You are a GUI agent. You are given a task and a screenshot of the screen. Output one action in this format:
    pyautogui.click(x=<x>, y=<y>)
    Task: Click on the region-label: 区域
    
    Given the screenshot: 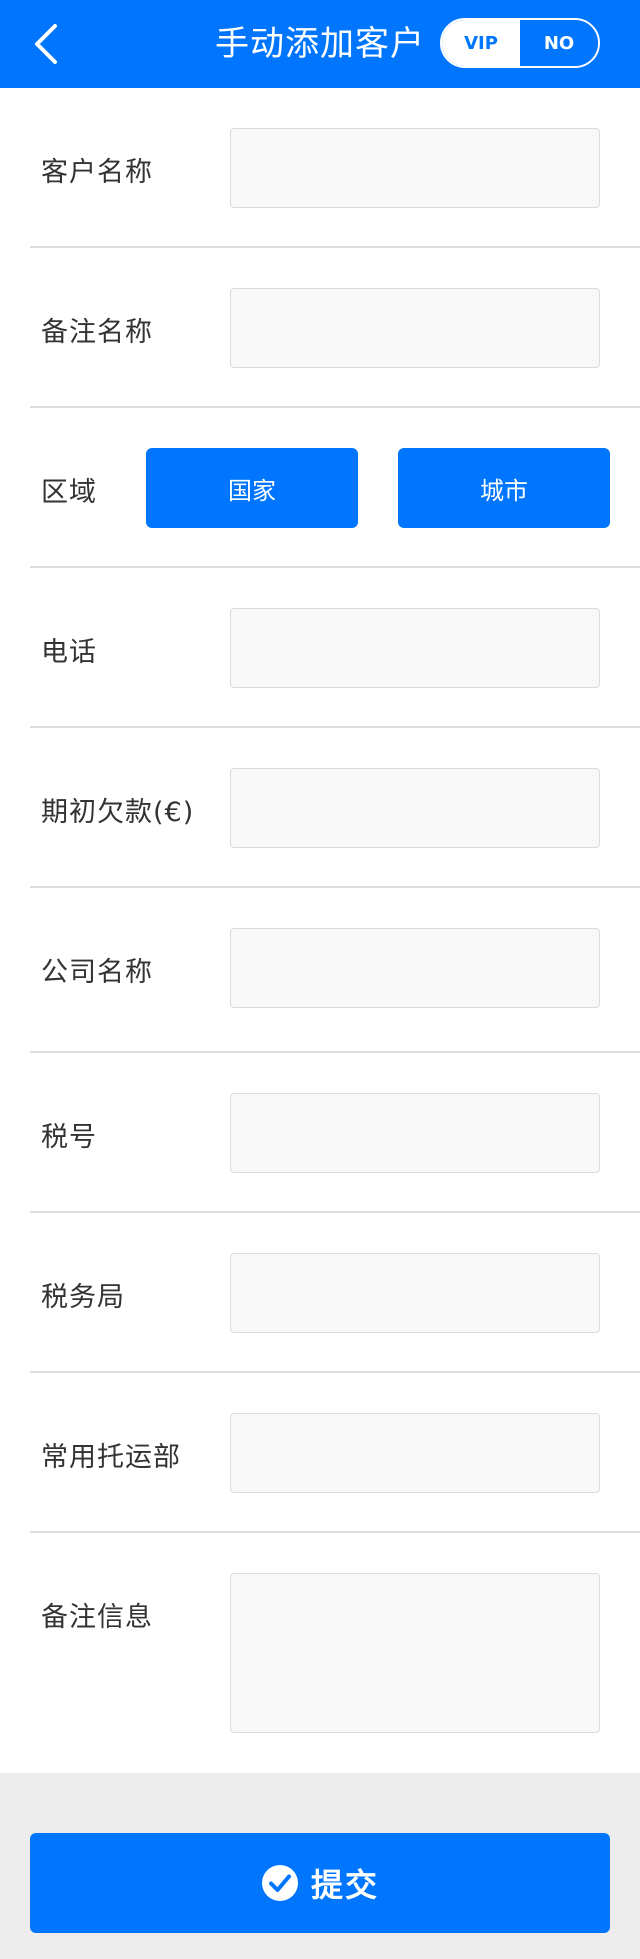 What is the action you would take?
    pyautogui.click(x=69, y=492)
    